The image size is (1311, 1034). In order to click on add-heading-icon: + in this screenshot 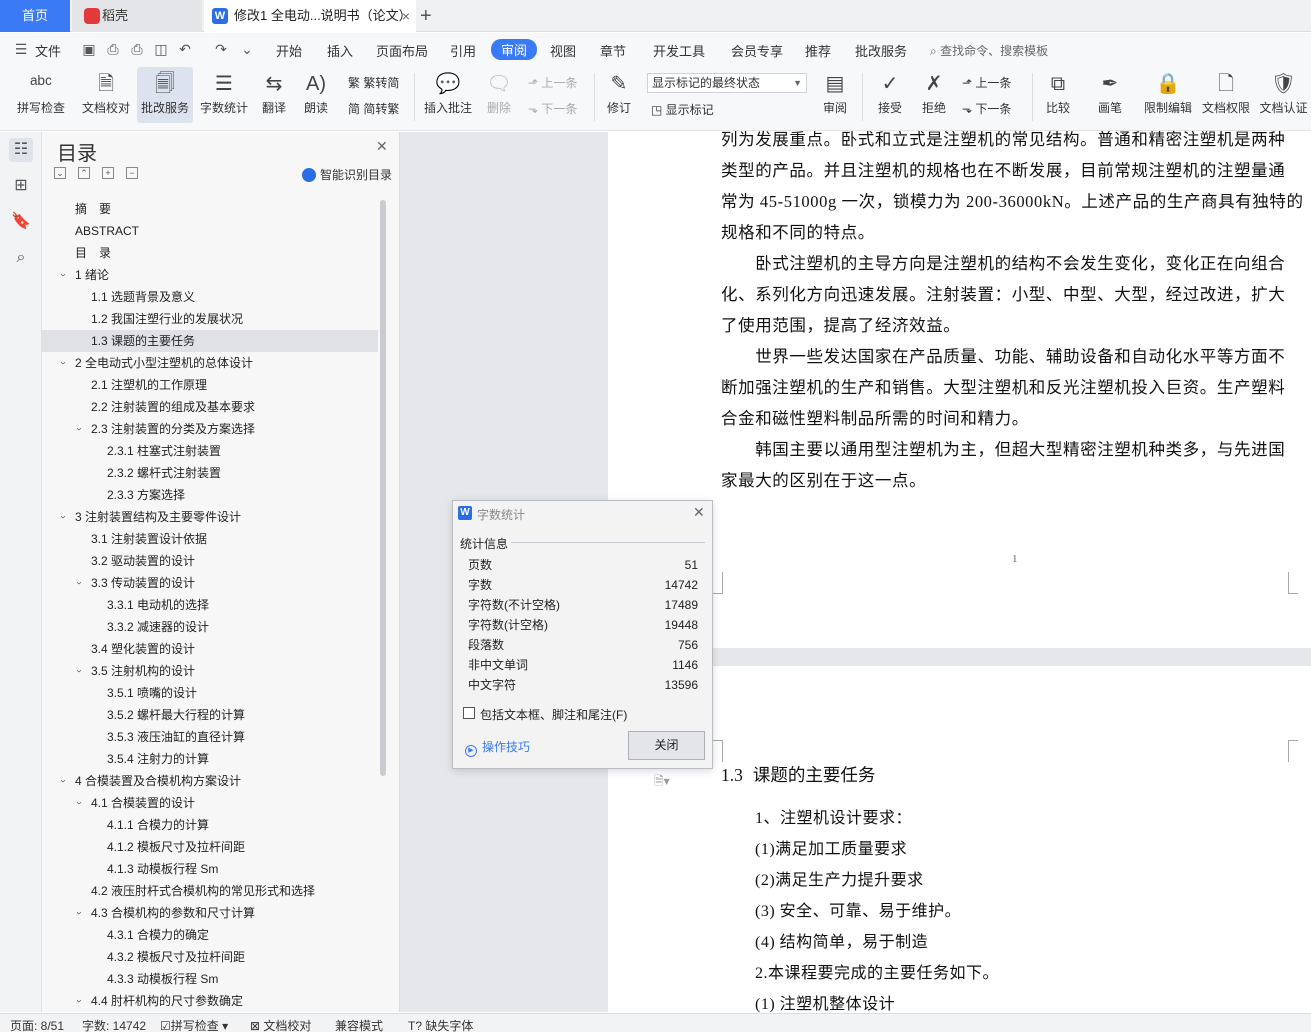, I will do `click(108, 173)`.